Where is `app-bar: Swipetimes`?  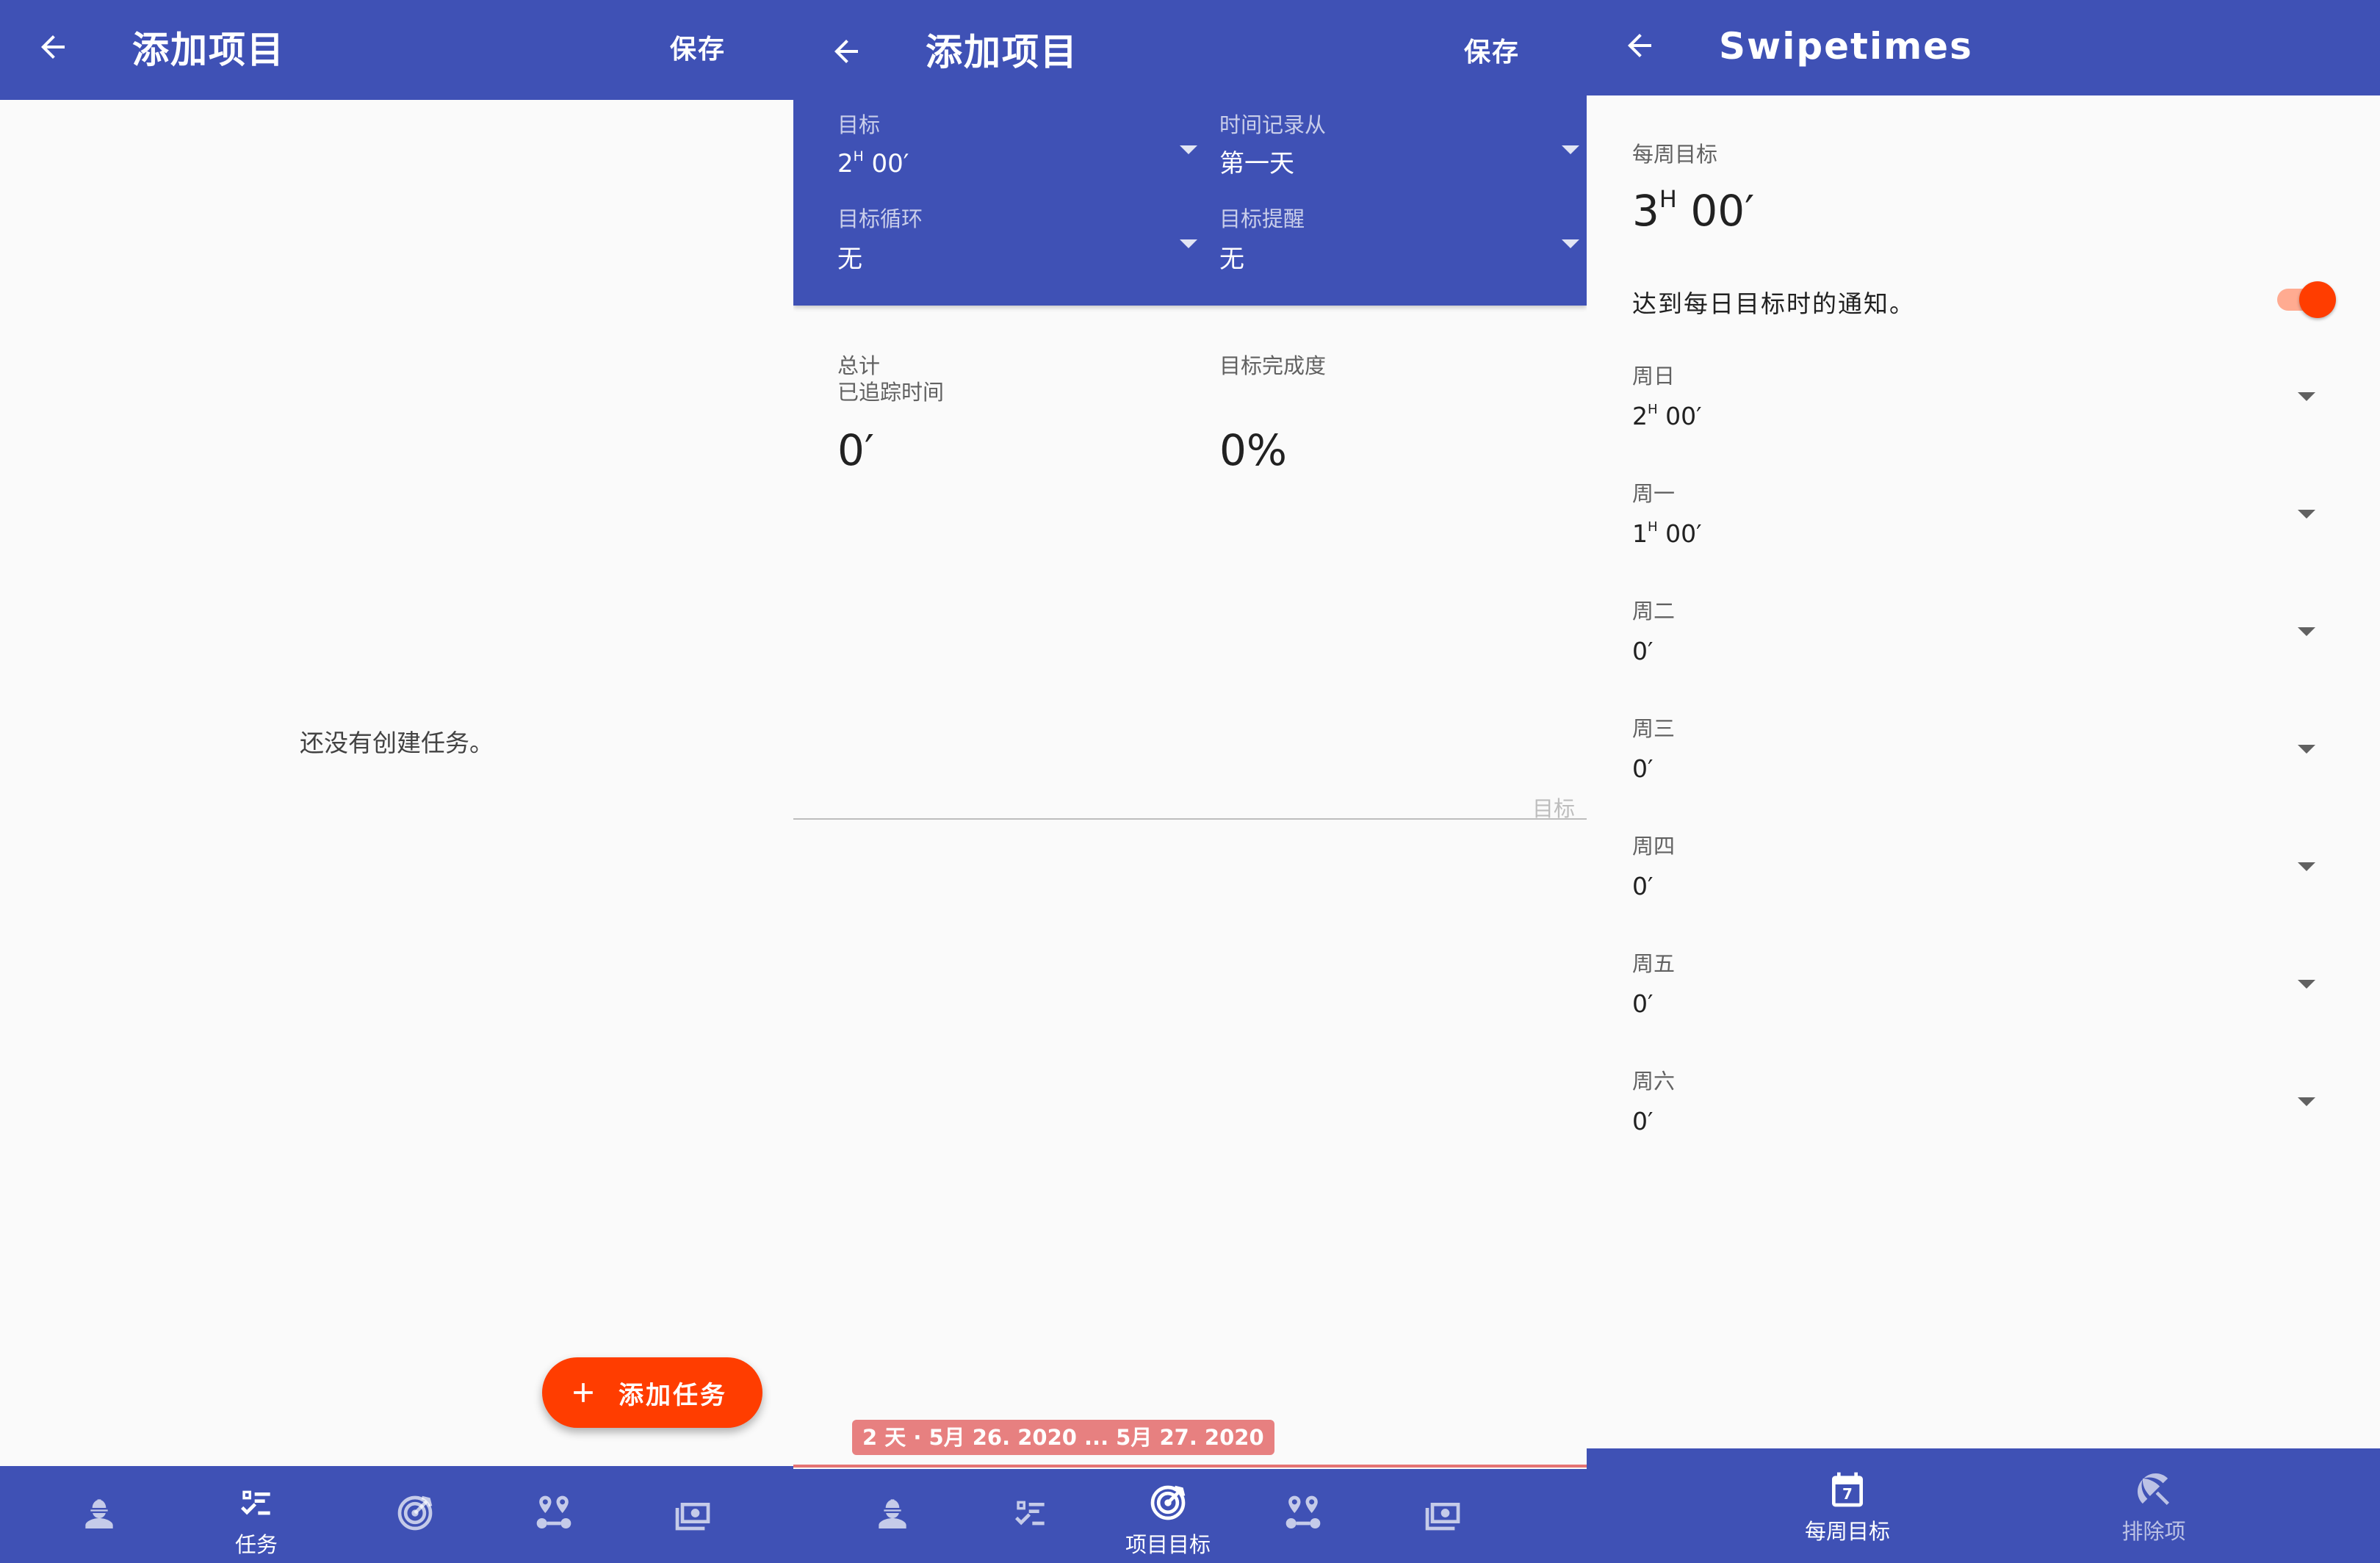 app-bar: Swipetimes is located at coordinates (1983, 47).